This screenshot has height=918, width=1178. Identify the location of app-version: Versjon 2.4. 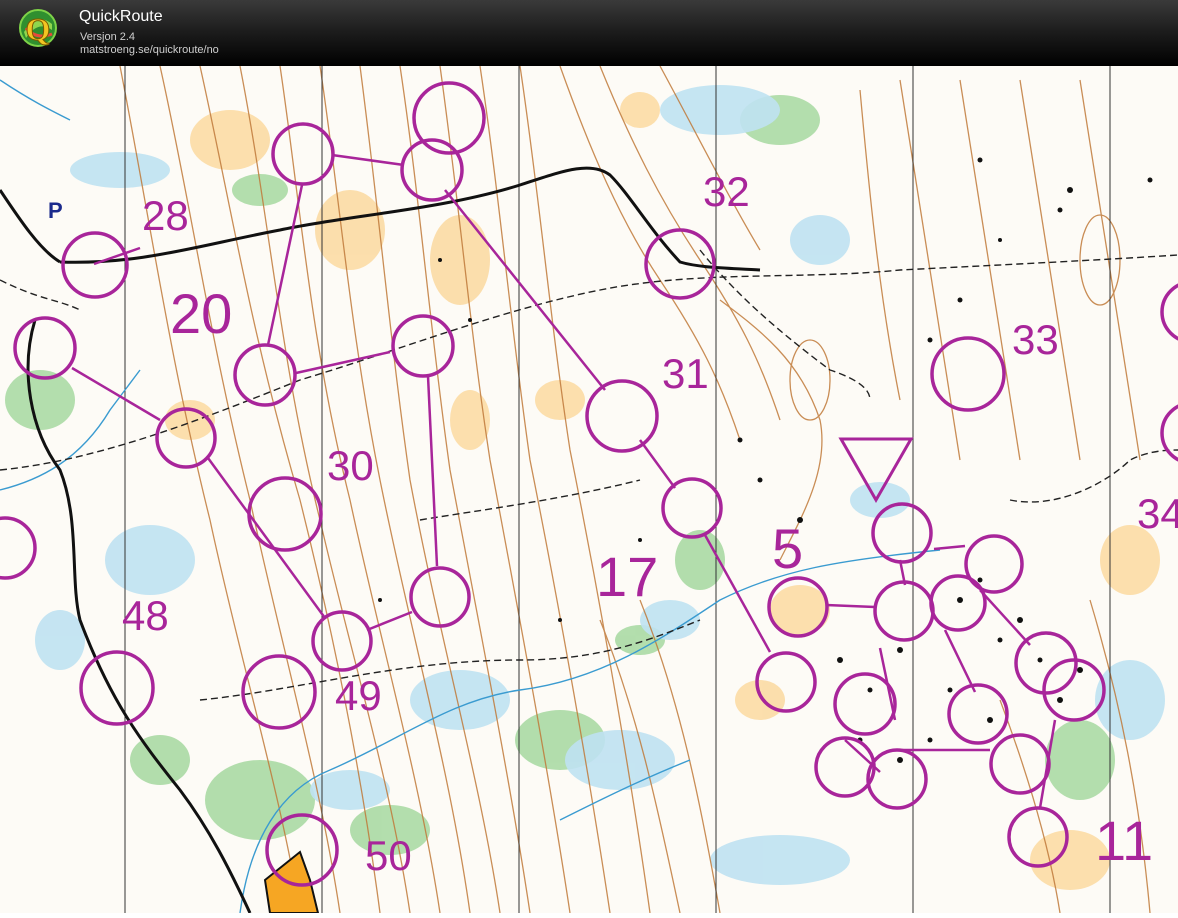
(108, 37).